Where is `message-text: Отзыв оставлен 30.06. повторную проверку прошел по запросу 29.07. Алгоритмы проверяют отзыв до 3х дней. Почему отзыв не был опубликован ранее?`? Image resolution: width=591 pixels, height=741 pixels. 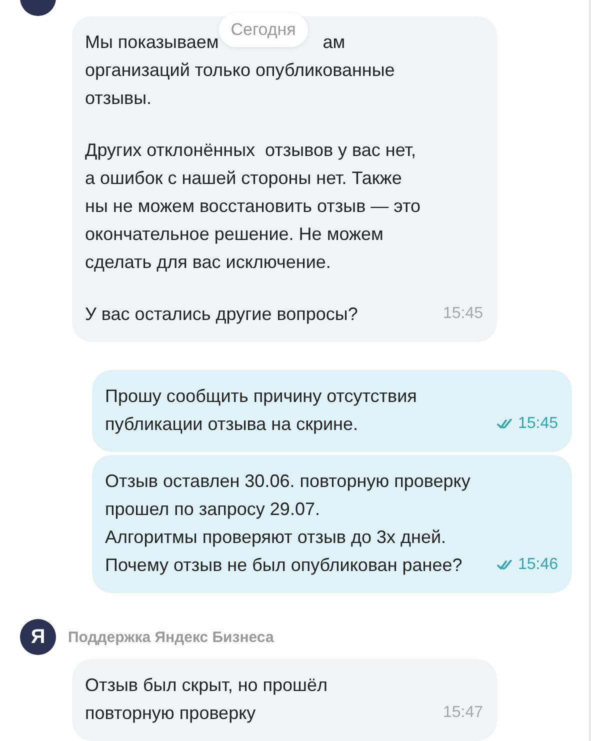
message-text: Отзыв оставлен 30.06. повторную проверку прошел по запросу 29.07. Алгоритмы проверяют отзыв до 3х дней. Почему отзыв не был опубликован ранее? is located at coordinates (287, 523).